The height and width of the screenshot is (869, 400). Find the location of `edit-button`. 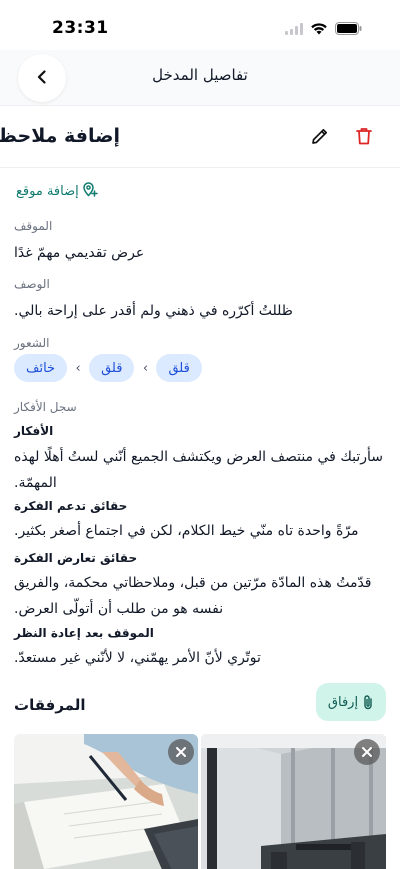

edit-button is located at coordinates (320, 138).